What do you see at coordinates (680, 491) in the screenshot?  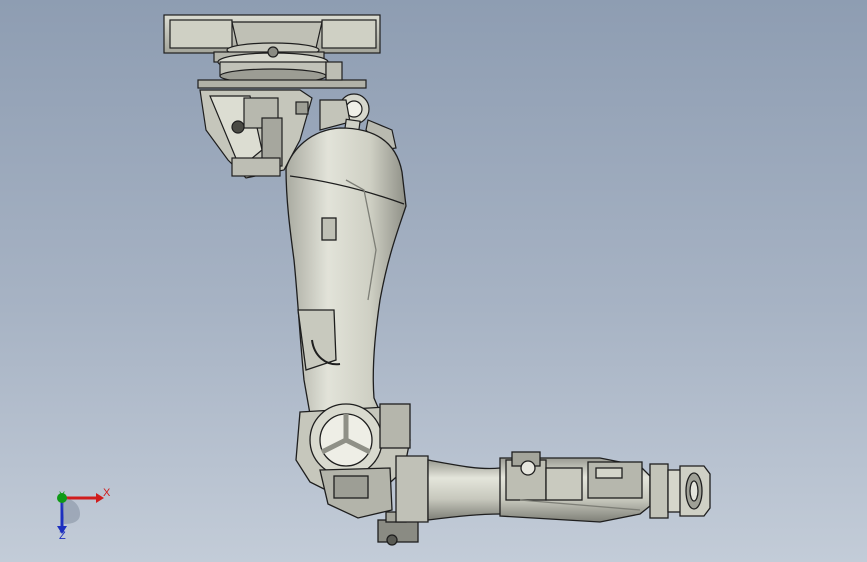 I see `robot-wrist` at bounding box center [680, 491].